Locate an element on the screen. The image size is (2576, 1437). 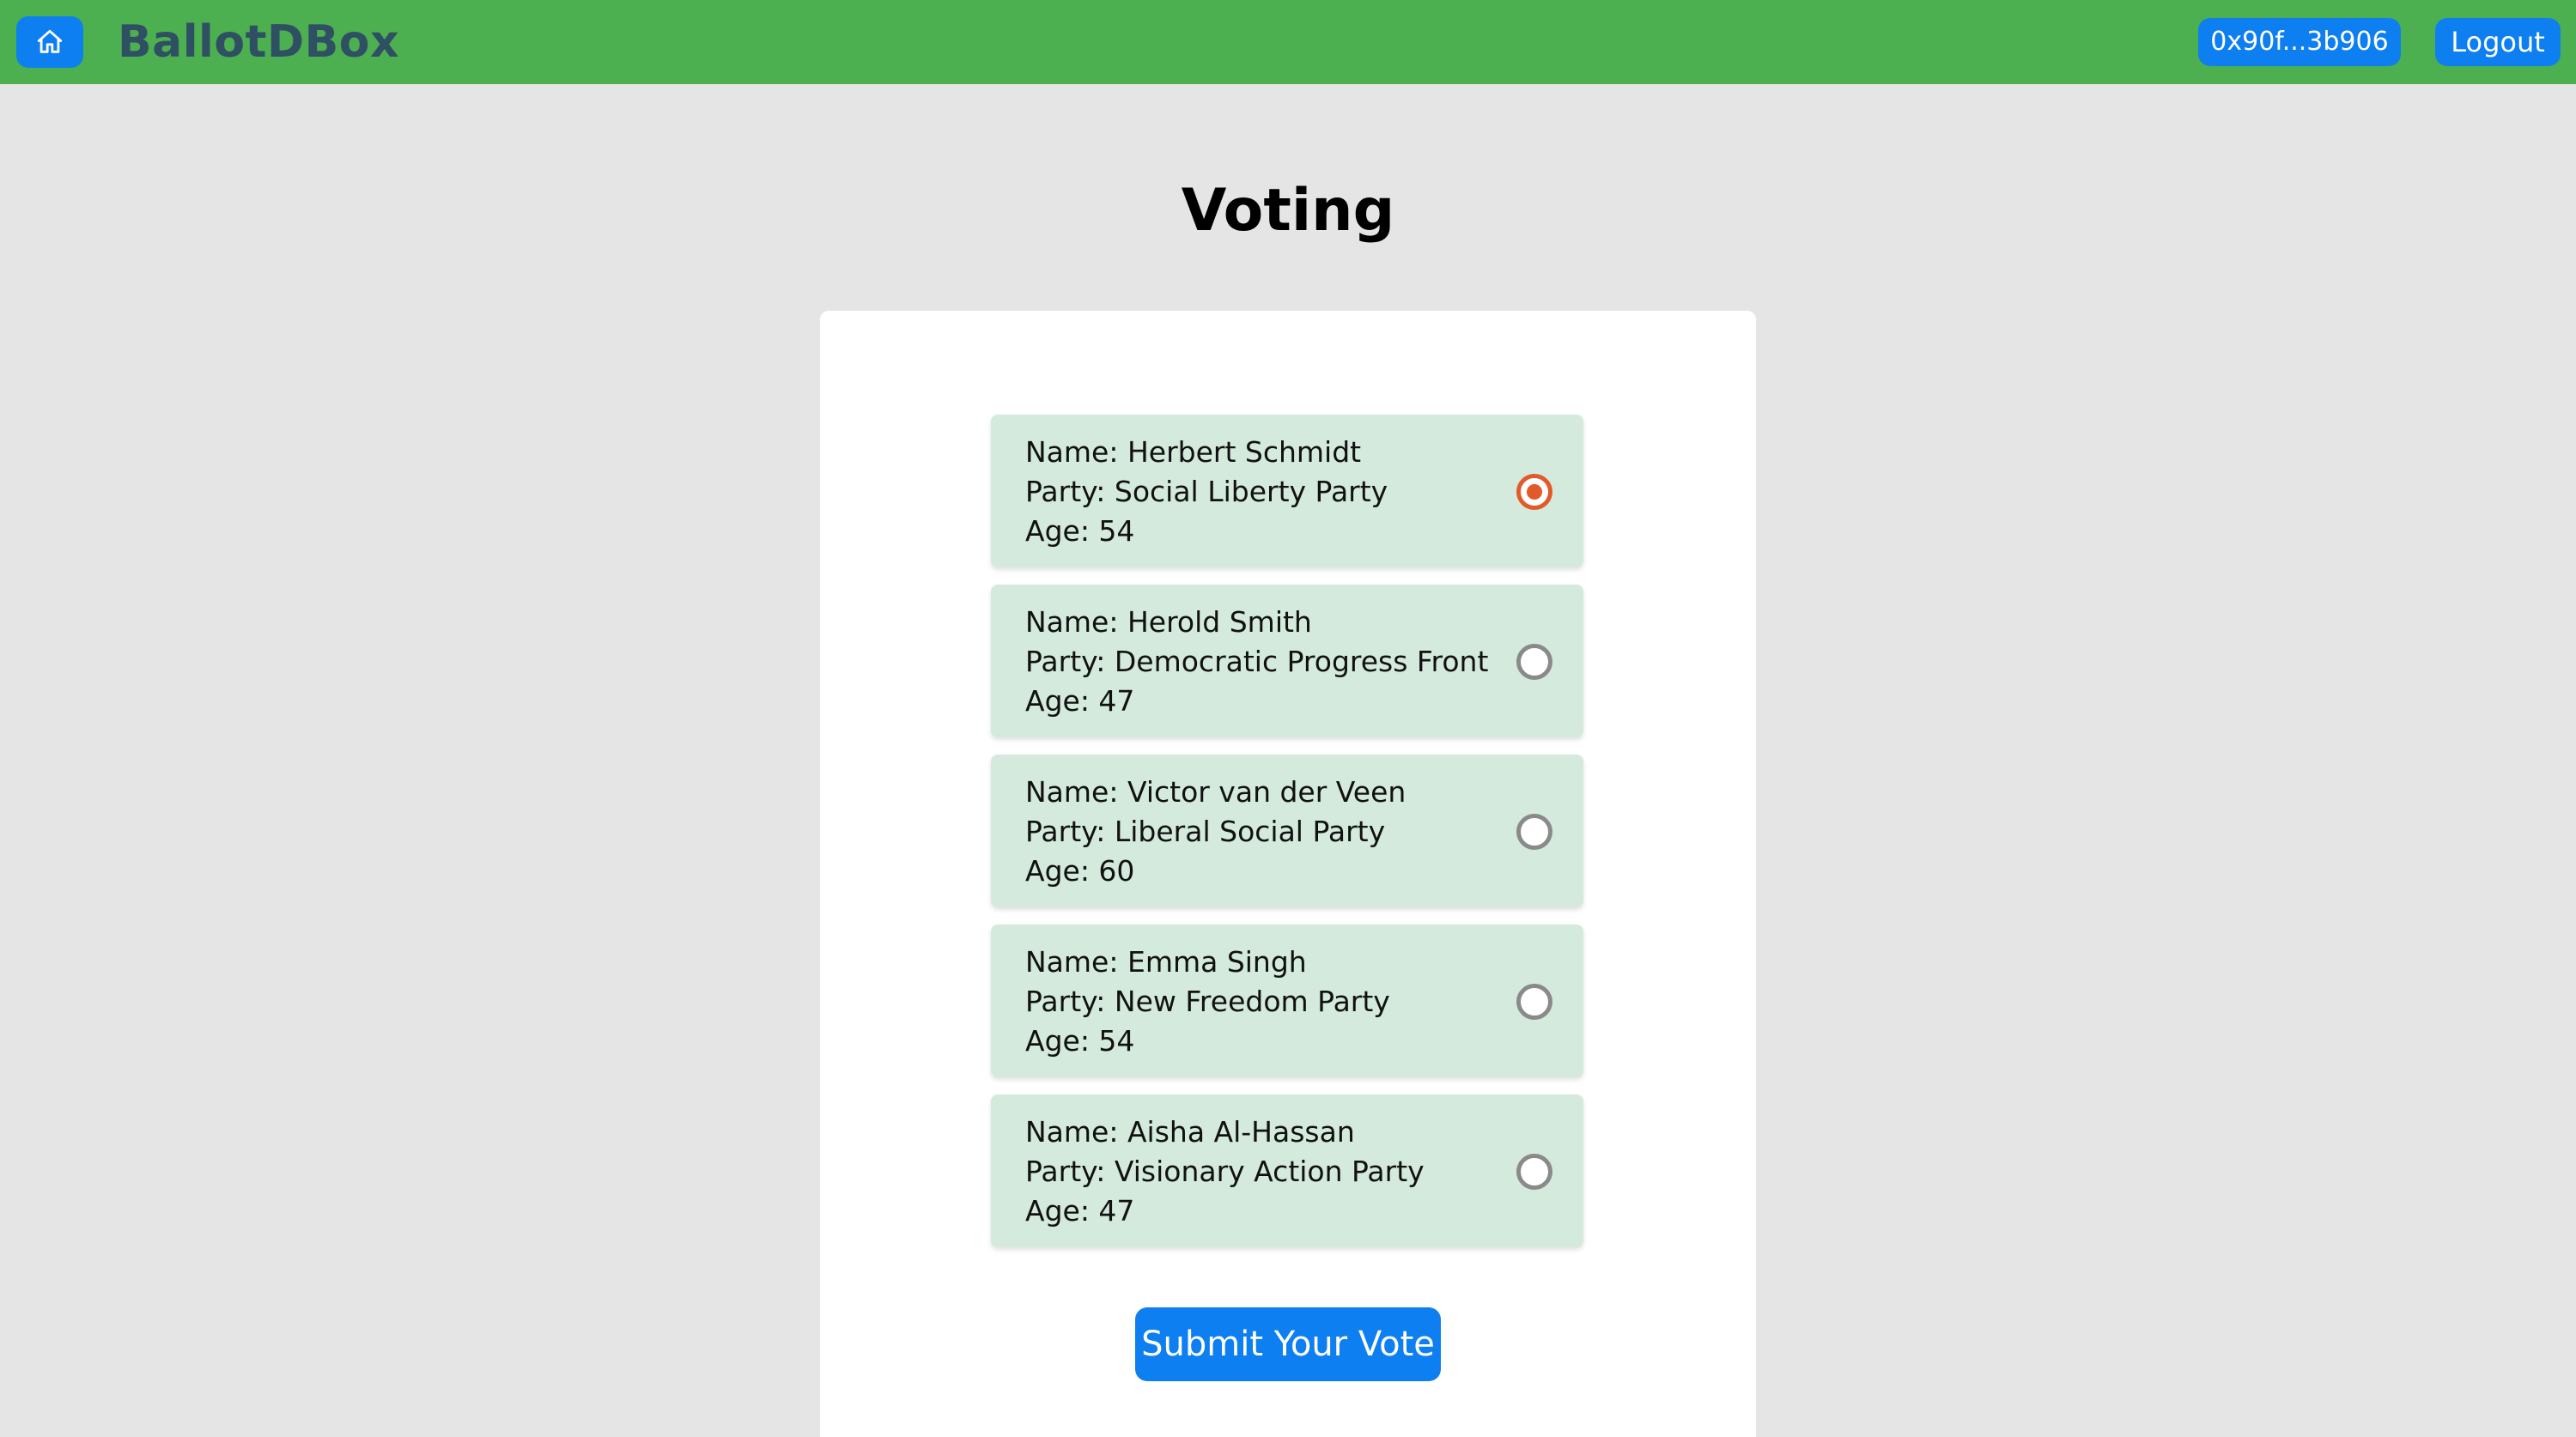
top-navbar: BallotDBox 0x90f...3b906 Logout is located at coordinates (1288, 42).